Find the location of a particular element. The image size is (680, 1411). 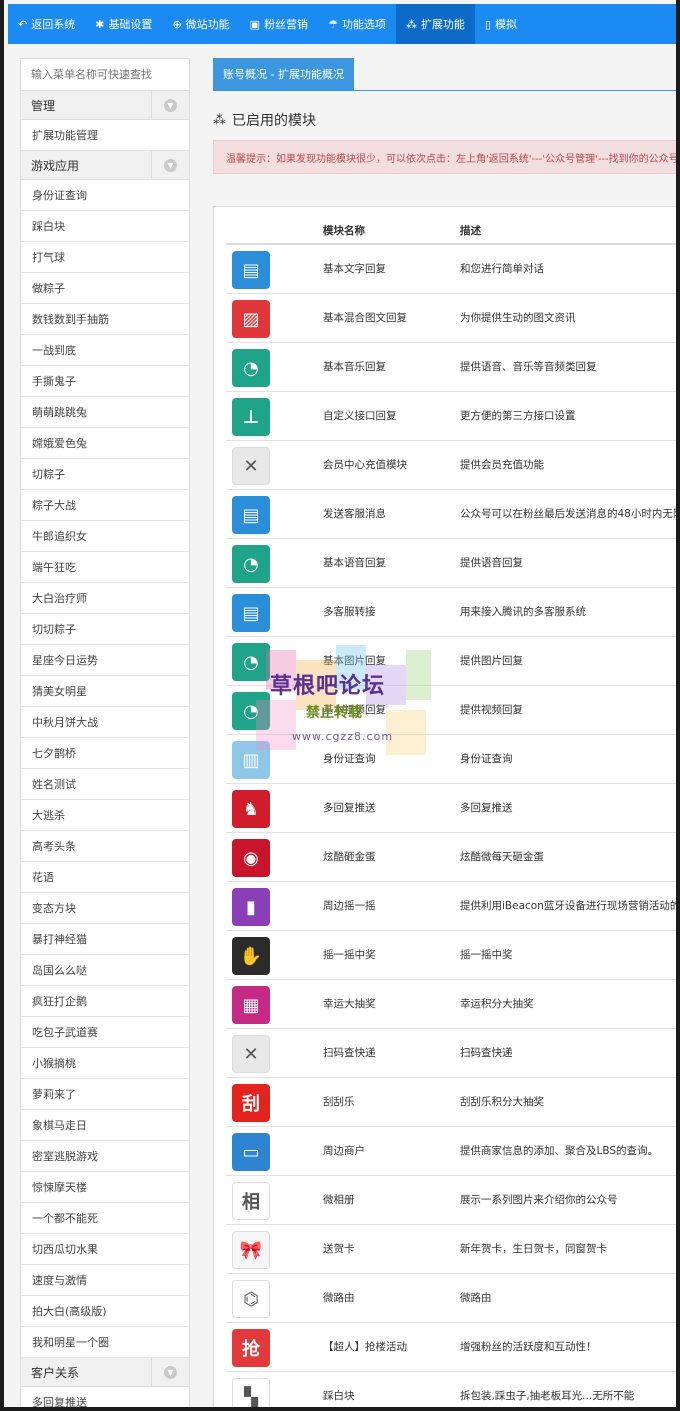

module-description: 提供语音回复 is located at coordinates (491, 563).